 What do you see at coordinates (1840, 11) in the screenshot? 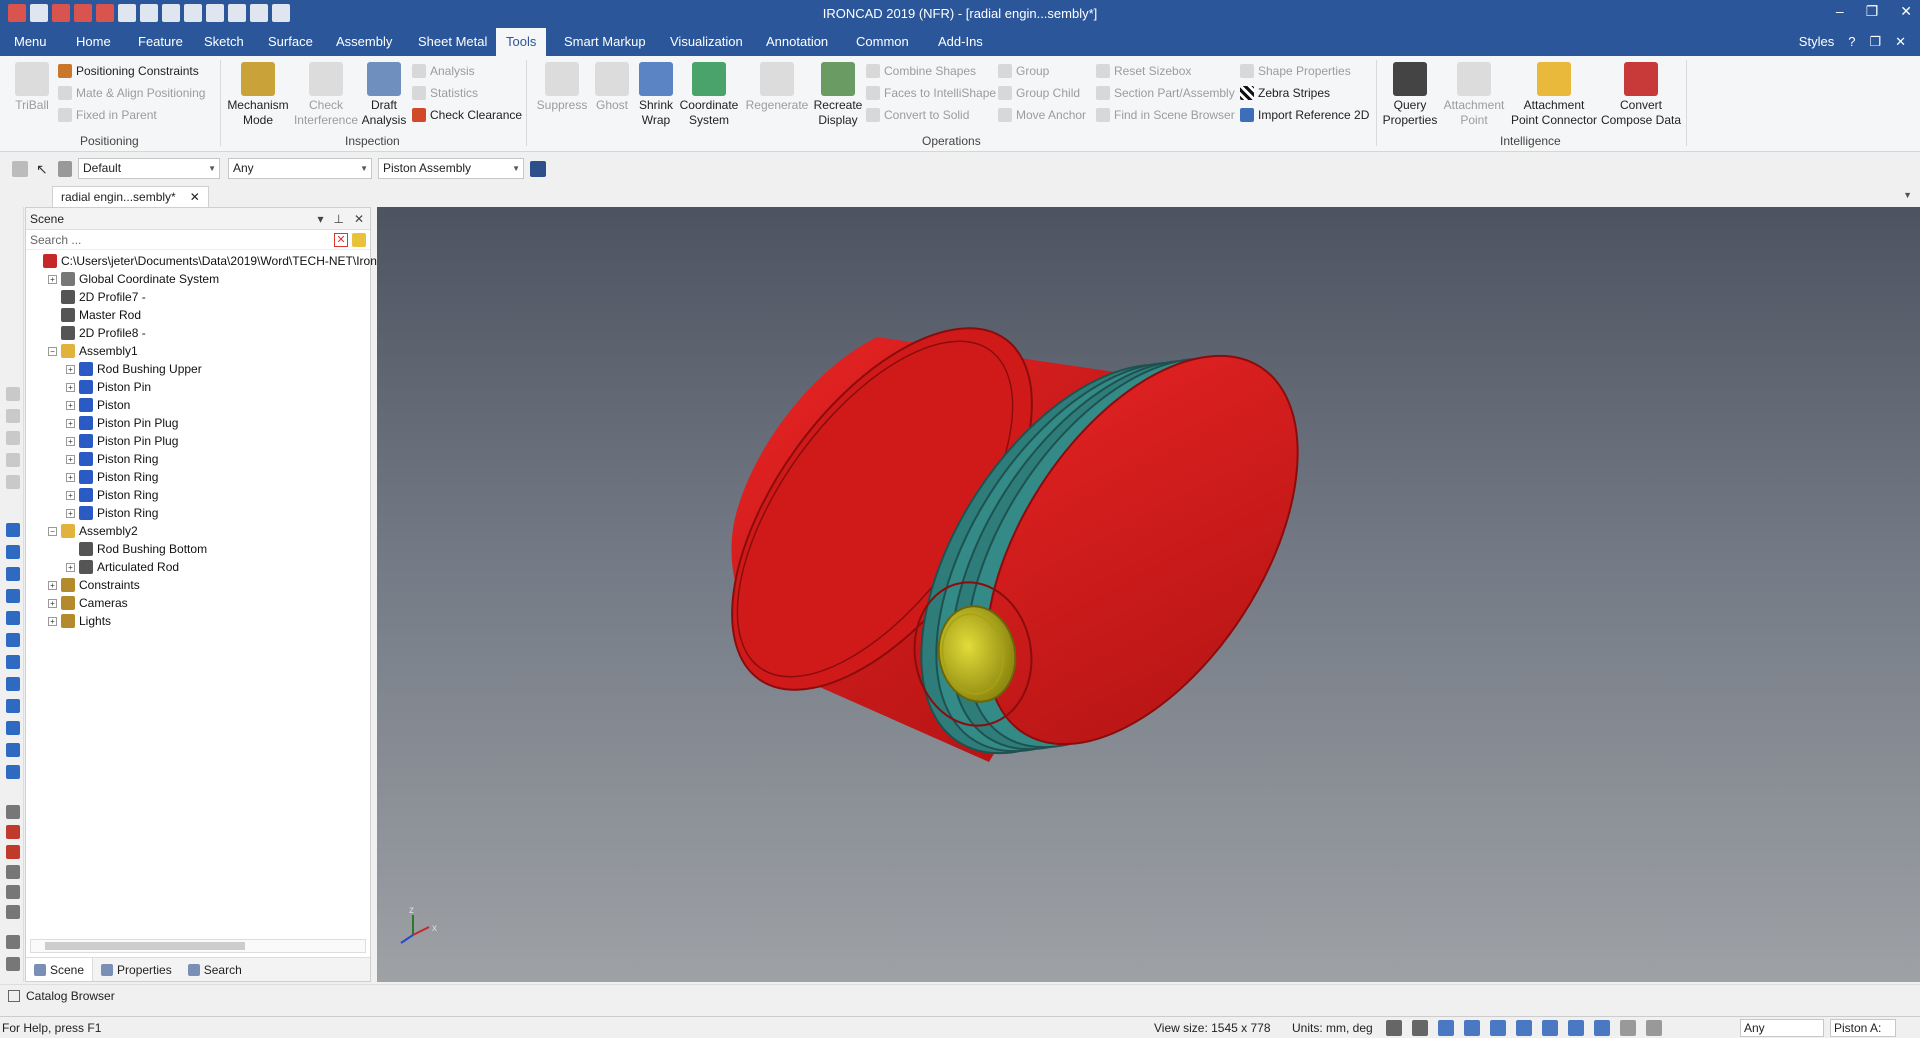
I see `minimize-button: –` at bounding box center [1840, 11].